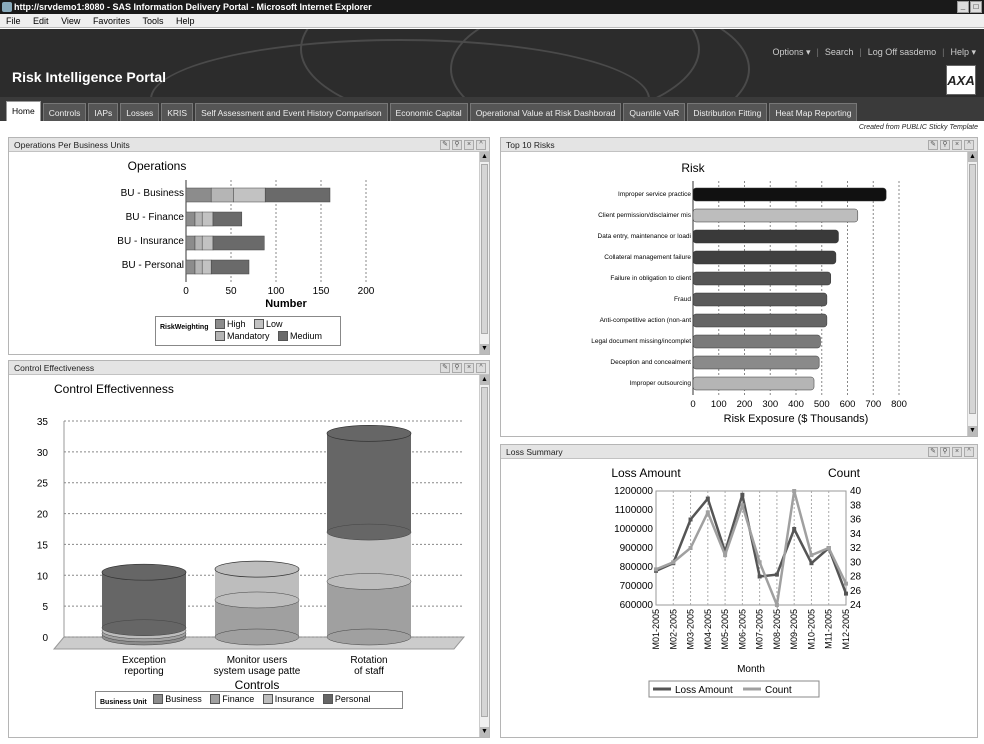  I want to click on menu-favorites: Favorites, so click(111, 21).